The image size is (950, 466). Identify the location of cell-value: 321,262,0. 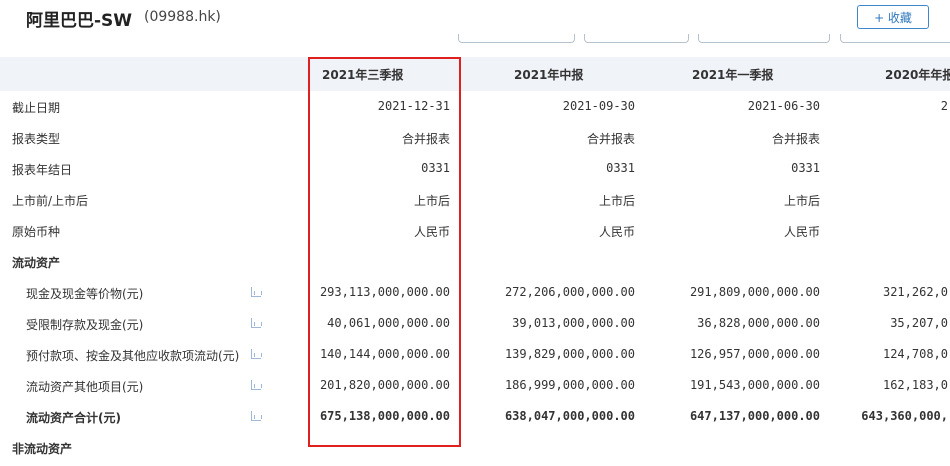
(915, 292).